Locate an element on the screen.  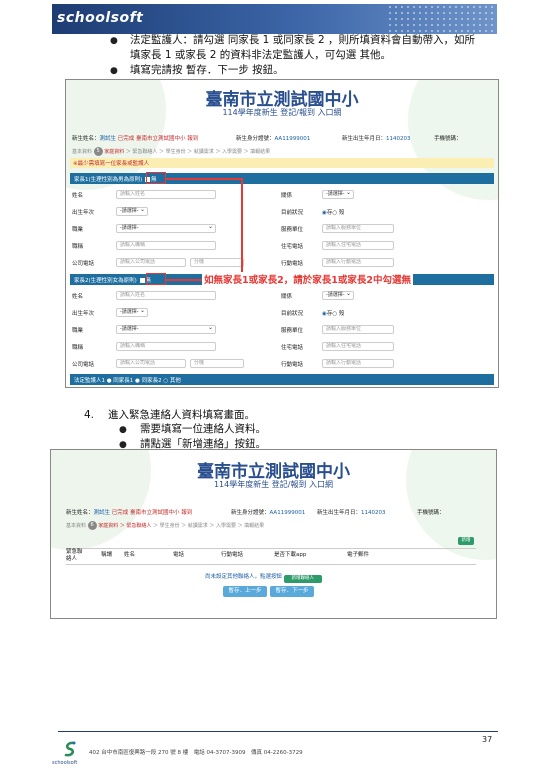
parent1-name-input: 請輸入姓名 is located at coordinates (166, 194).